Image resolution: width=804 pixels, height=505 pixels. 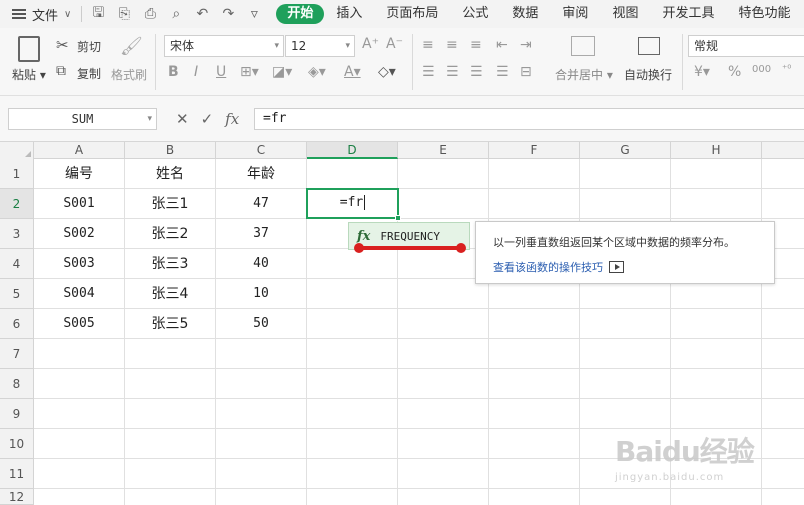 What do you see at coordinates (534, 150) in the screenshot?
I see `column-header-f: F` at bounding box center [534, 150].